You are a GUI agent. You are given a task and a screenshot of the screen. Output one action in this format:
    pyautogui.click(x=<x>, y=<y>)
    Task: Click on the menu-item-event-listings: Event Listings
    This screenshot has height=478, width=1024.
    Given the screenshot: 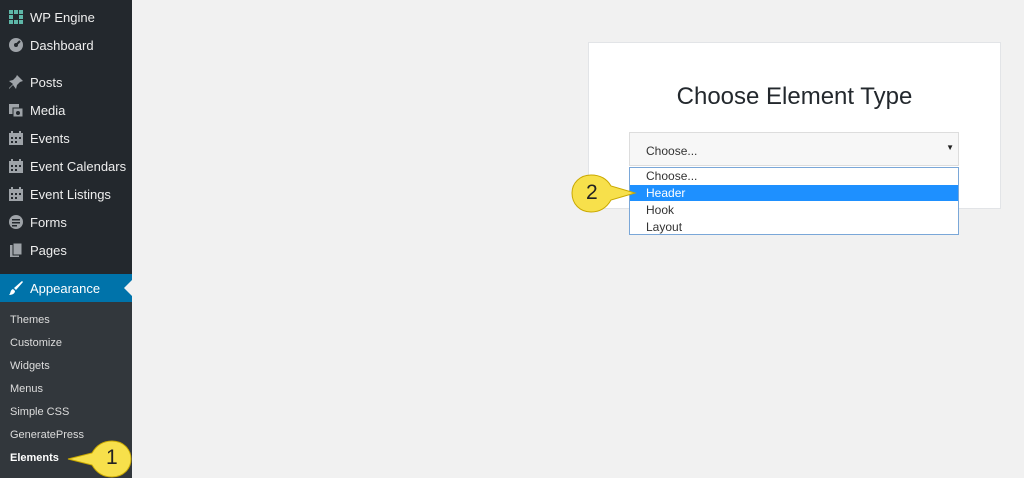 What is the action you would take?
    pyautogui.click(x=66, y=194)
    